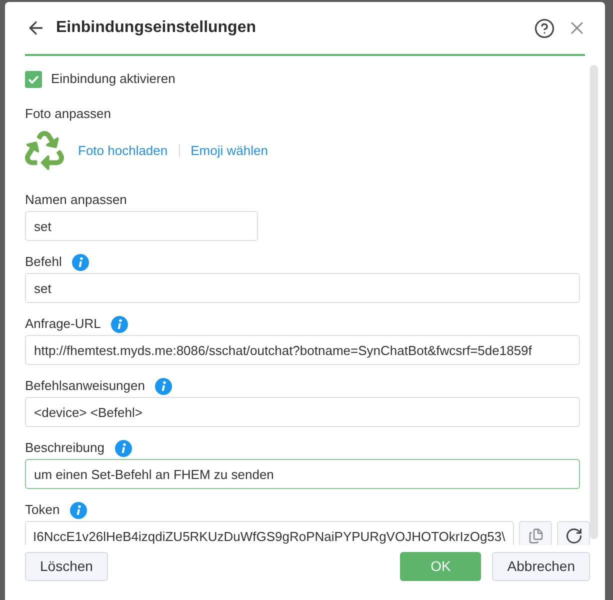 The height and width of the screenshot is (600, 613). Describe the element at coordinates (44, 150) in the screenshot. I see `recycle-icon` at that location.